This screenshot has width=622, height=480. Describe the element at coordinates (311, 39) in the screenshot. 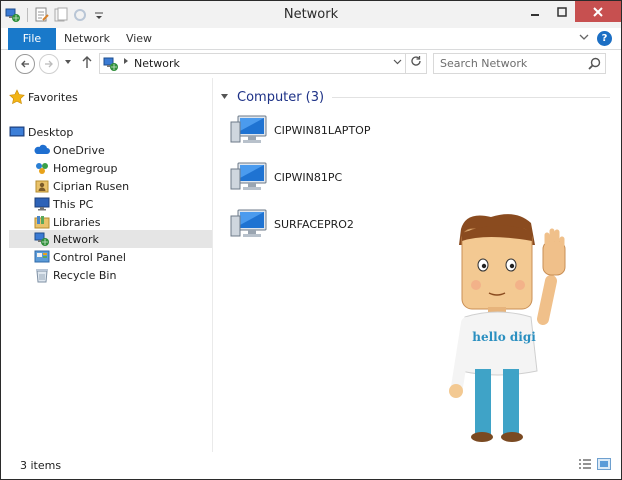

I see `ribbon-tabs: File Network View ?` at that location.